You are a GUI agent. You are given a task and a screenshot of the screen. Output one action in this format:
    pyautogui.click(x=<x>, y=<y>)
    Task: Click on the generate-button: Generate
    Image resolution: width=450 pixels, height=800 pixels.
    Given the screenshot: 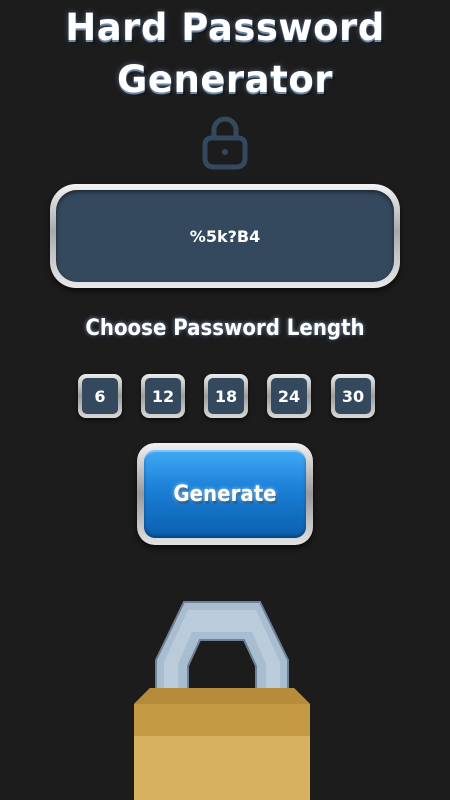 What is the action you would take?
    pyautogui.click(x=225, y=494)
    